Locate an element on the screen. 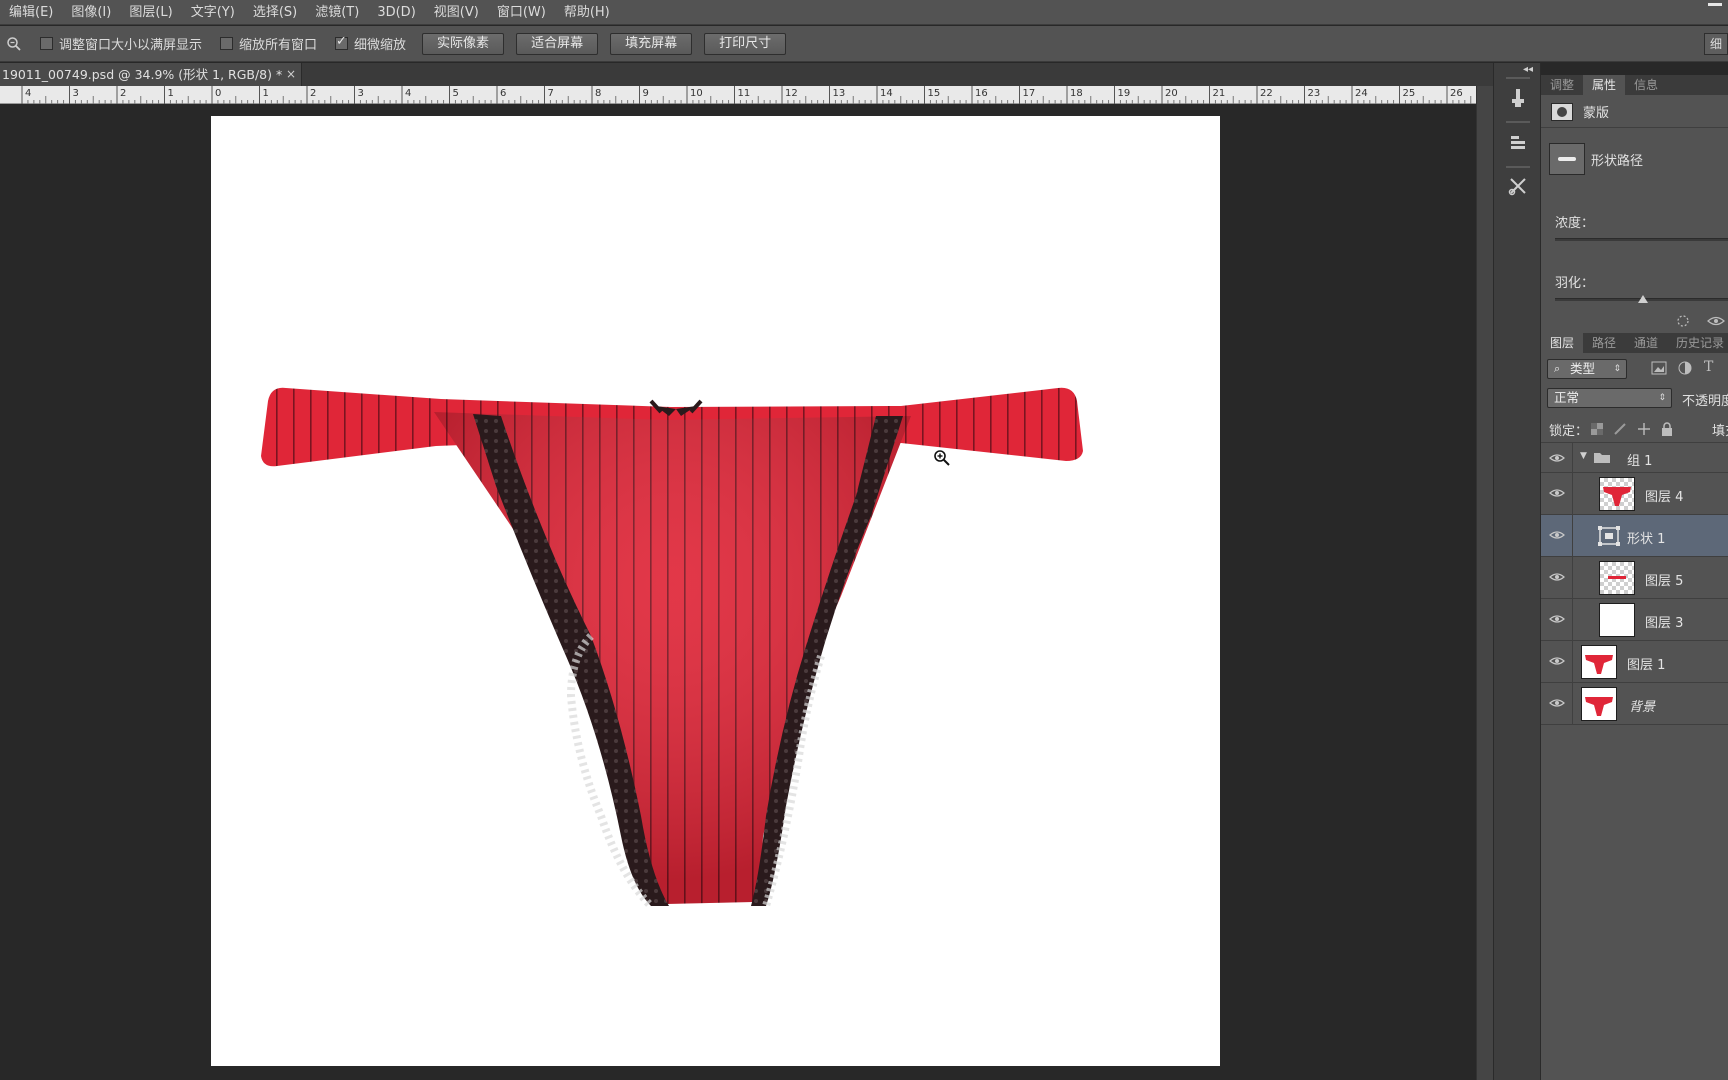  resize-windows-checkbox-box is located at coordinates (46, 43).